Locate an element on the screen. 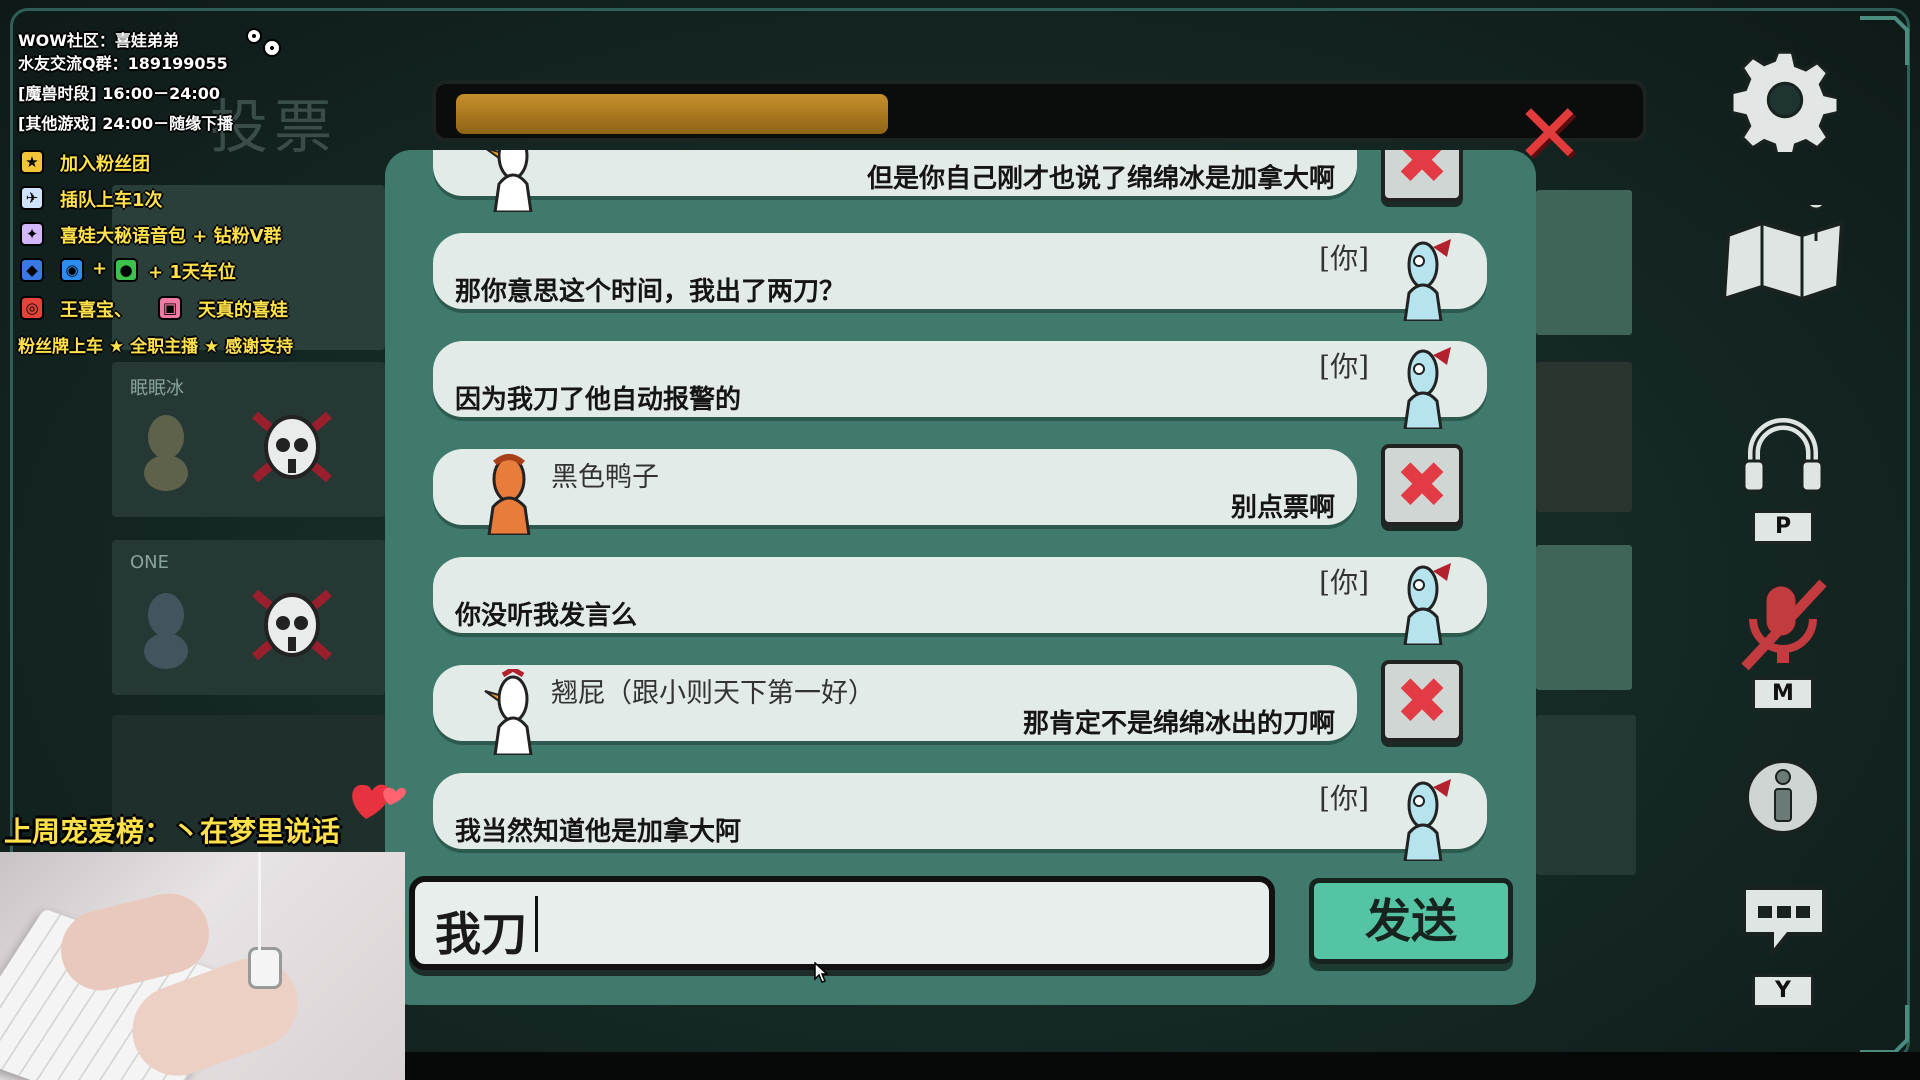  overlay-item: 喜娃大秘语音包 + 钻粉V群 is located at coordinates (171, 236).